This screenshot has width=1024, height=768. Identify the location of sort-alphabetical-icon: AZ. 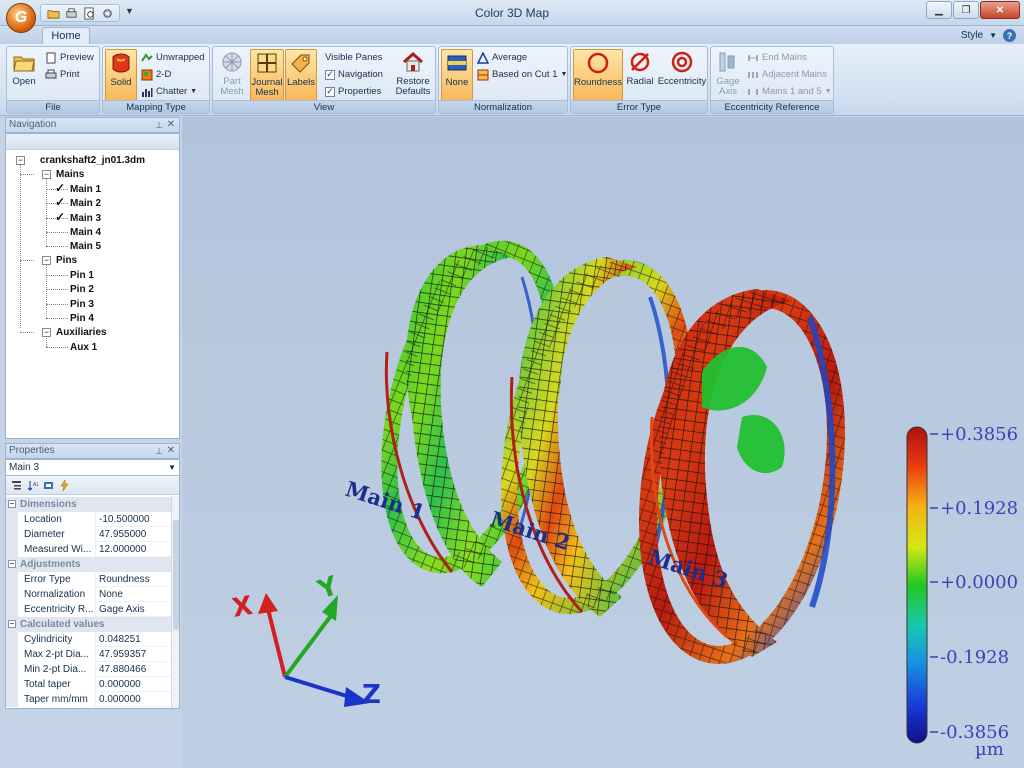
(32, 486).